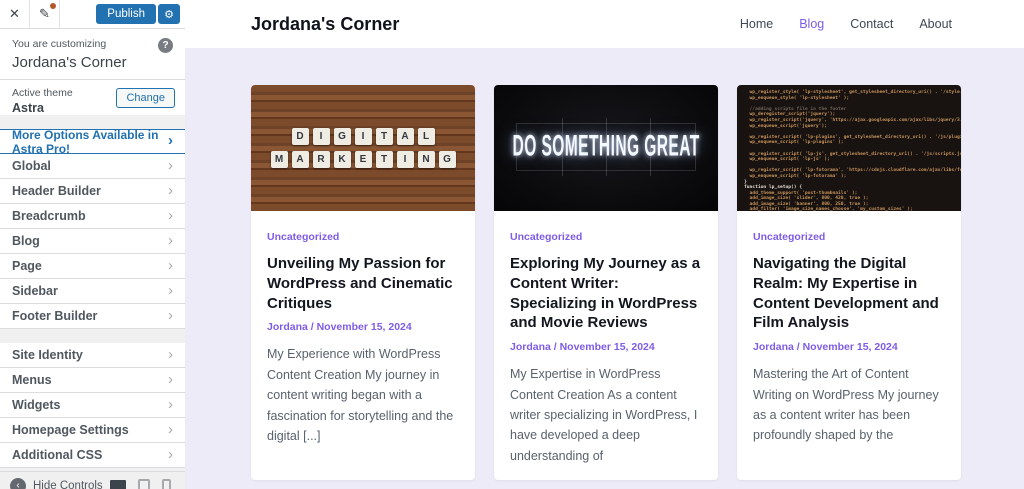 The width and height of the screenshot is (1024, 489). Describe the element at coordinates (166, 483) in the screenshot. I see `mobile-icon` at that location.